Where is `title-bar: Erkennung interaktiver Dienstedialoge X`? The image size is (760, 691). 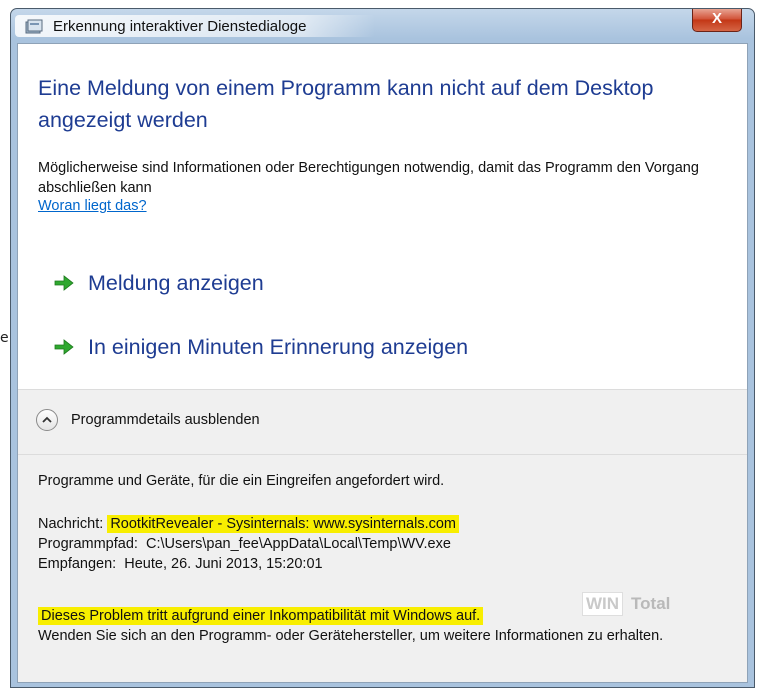 title-bar: Erkennung interaktiver Dienstedialoge X is located at coordinates (382, 26).